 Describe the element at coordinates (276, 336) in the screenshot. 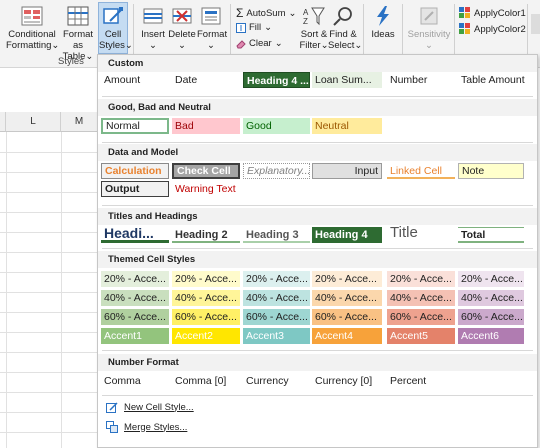

I see `style-accent3: Accent3` at that location.